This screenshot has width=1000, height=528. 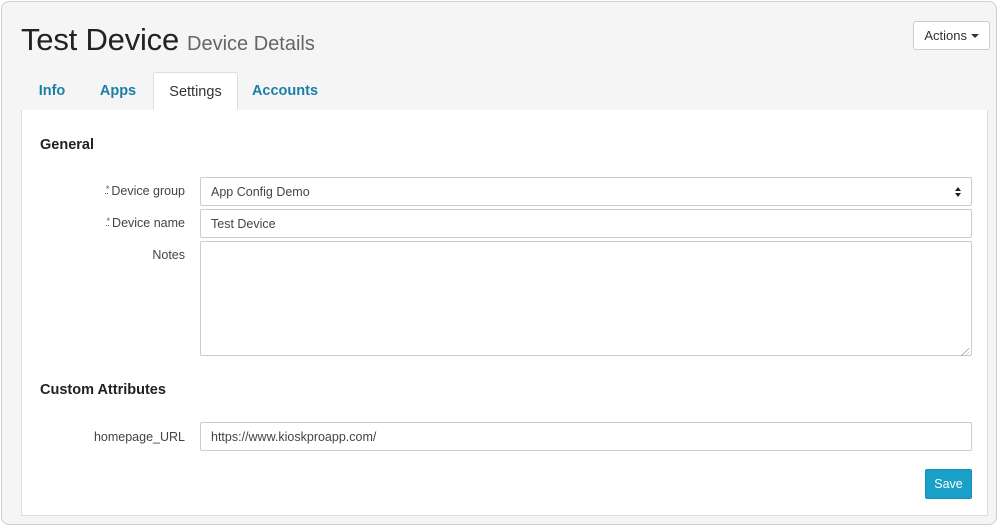 What do you see at coordinates (260, 191) in the screenshot?
I see `device-group-value: App Config Demo` at bounding box center [260, 191].